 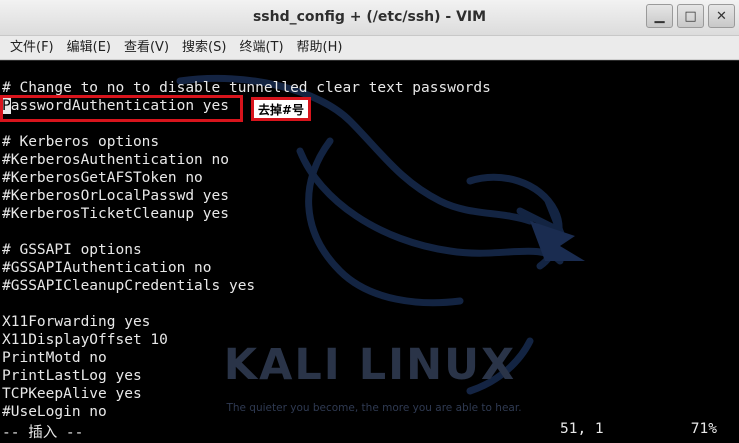 What do you see at coordinates (281, 109) in the screenshot?
I see `annotation-note: 去掉#号` at bounding box center [281, 109].